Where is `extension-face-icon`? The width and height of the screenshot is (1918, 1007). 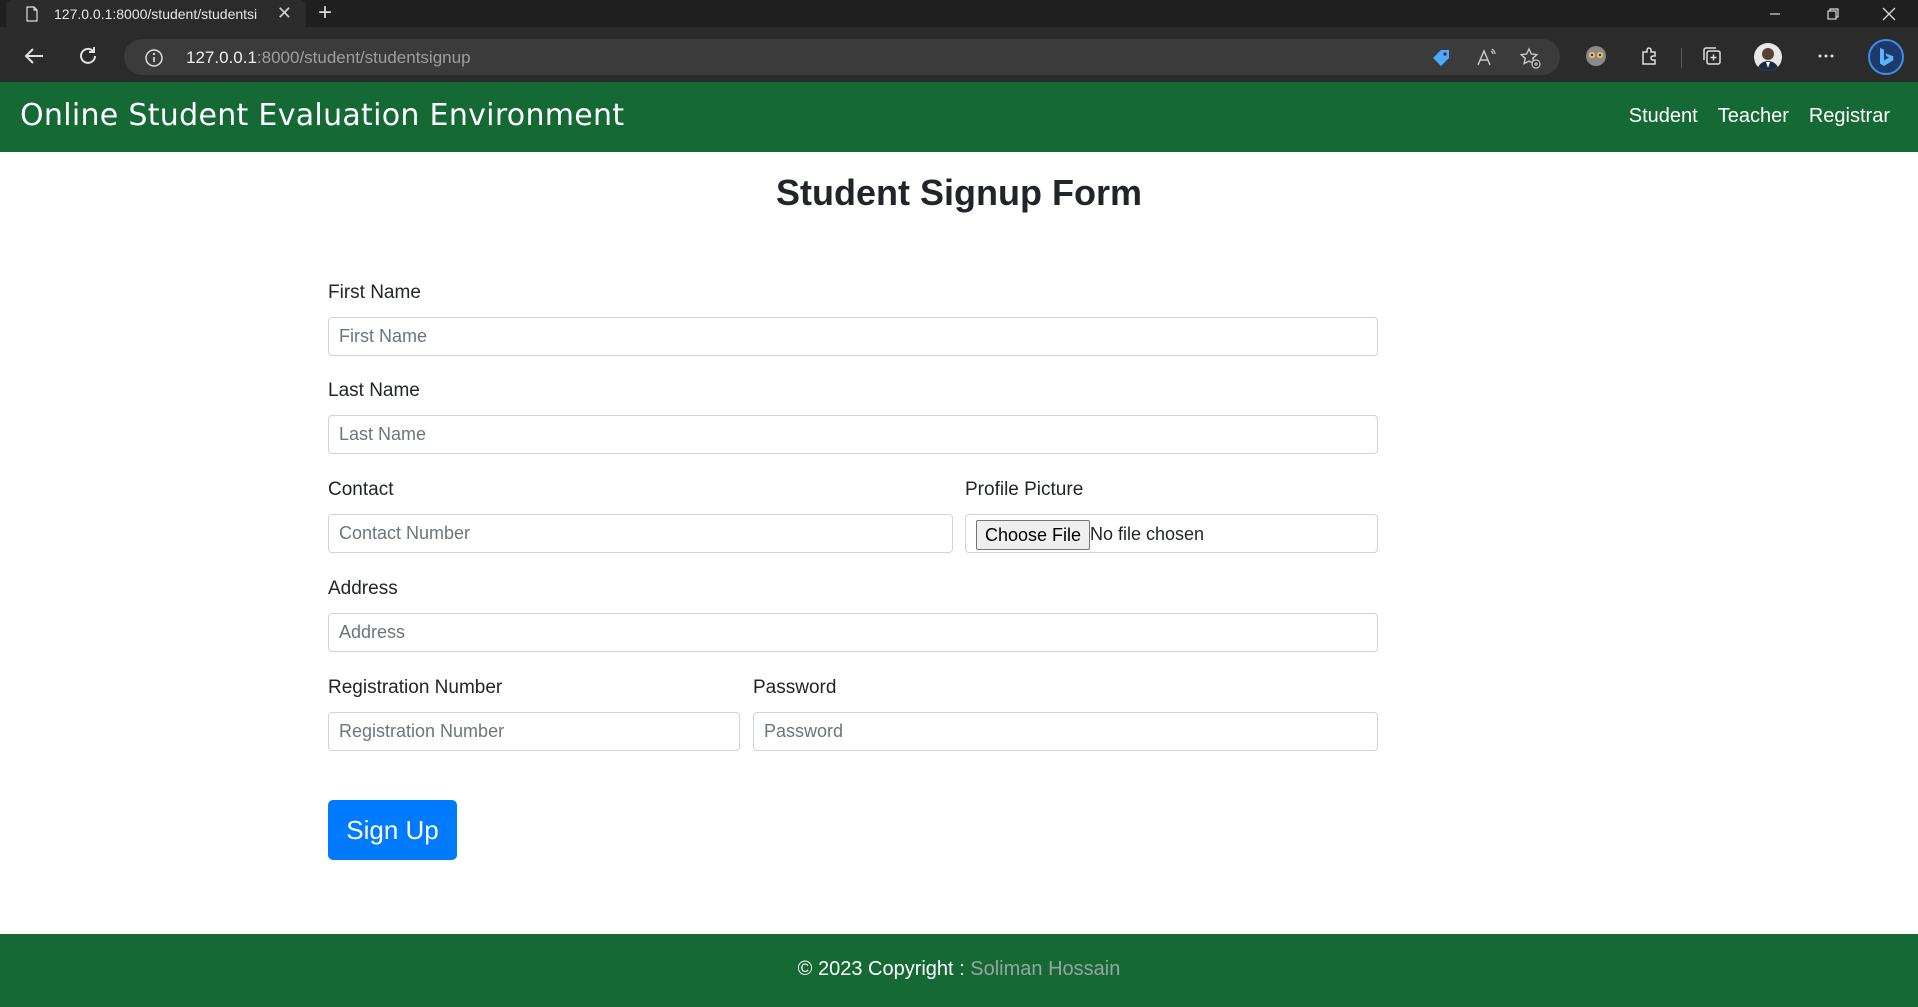
extension-face-icon is located at coordinates (1596, 56).